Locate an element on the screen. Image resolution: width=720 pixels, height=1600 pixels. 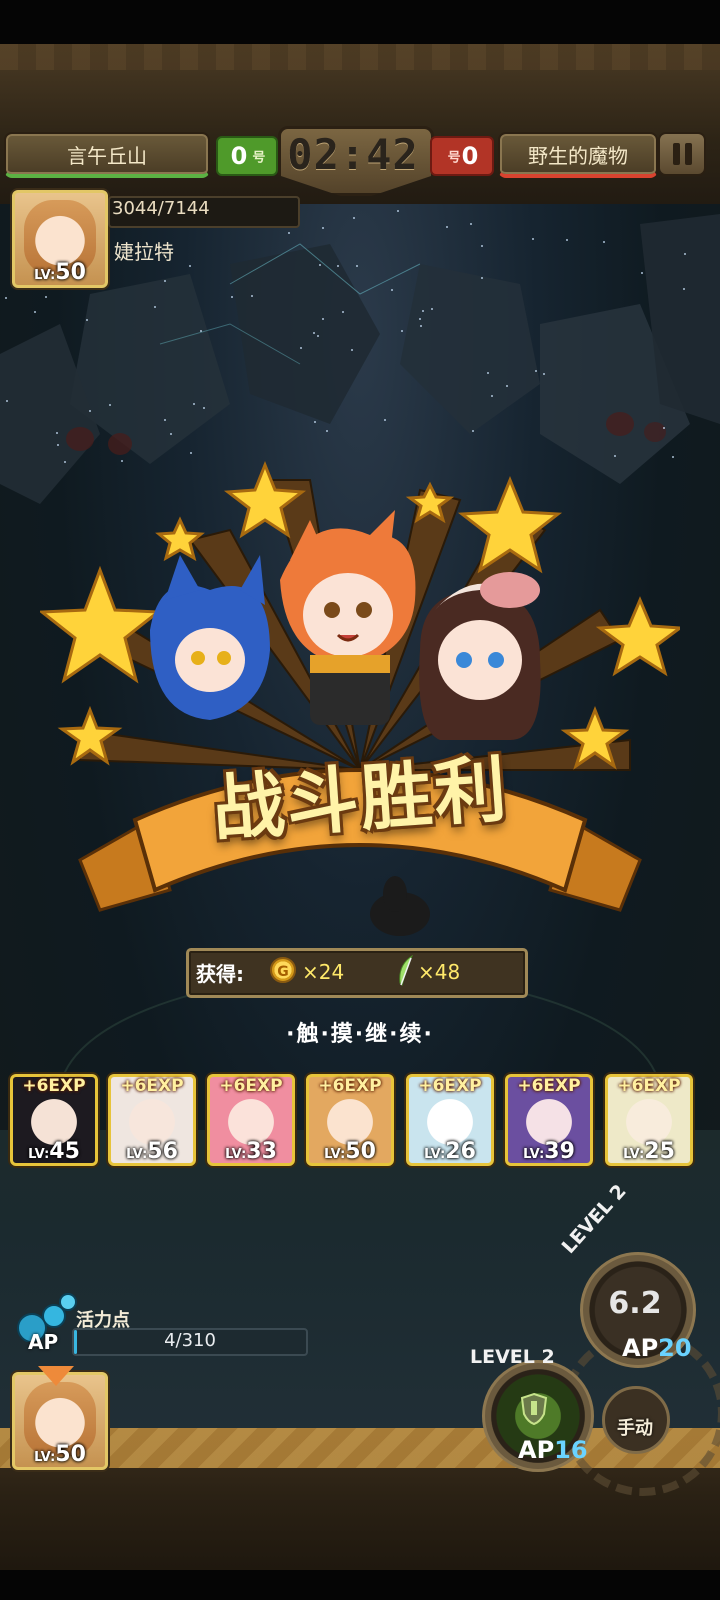
right-score-unit: 号 is located at coordinates (452, 156).